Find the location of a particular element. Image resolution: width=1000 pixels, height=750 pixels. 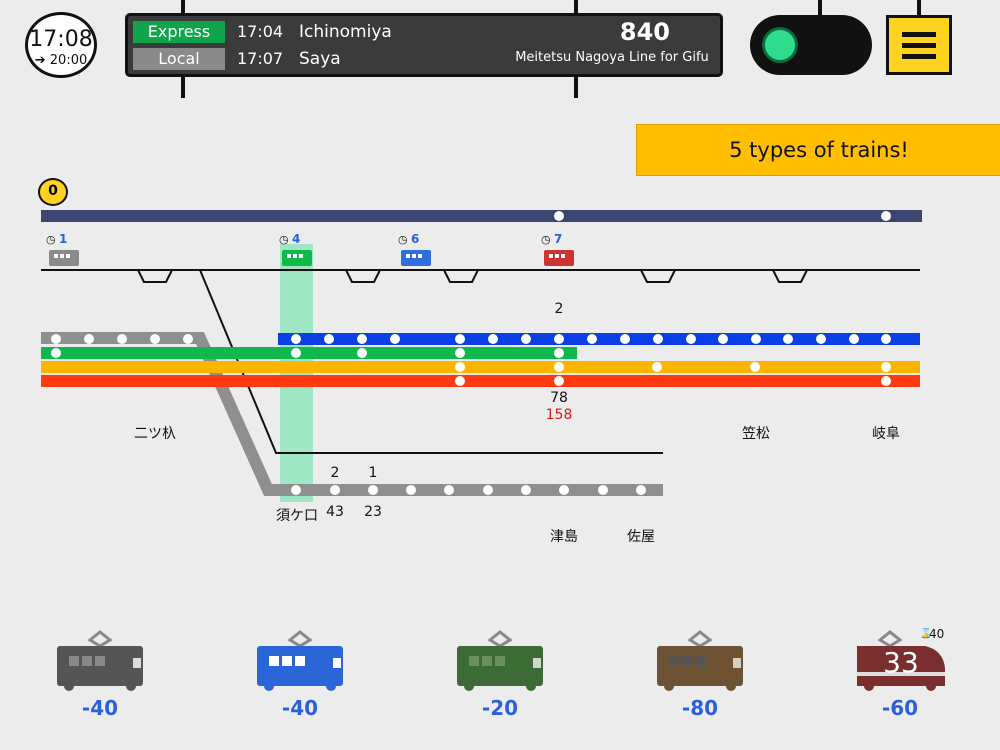

waiting-train: ◷ 7 is located at coordinates (557, 249).